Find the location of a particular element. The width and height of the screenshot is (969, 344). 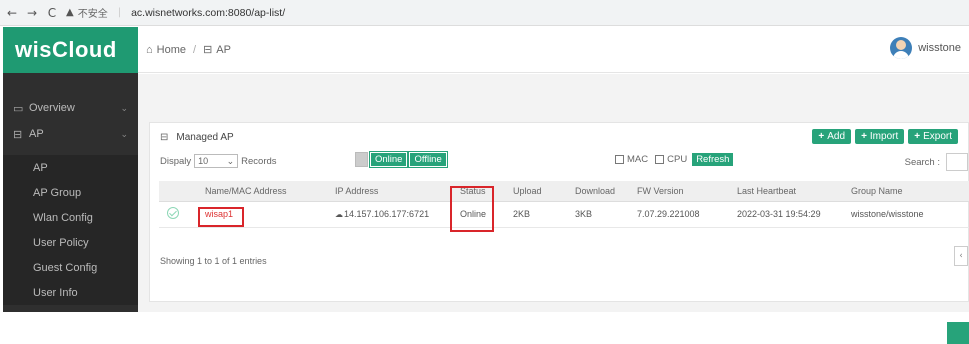

brand-logo: wisCloud is located at coordinates (70, 50).